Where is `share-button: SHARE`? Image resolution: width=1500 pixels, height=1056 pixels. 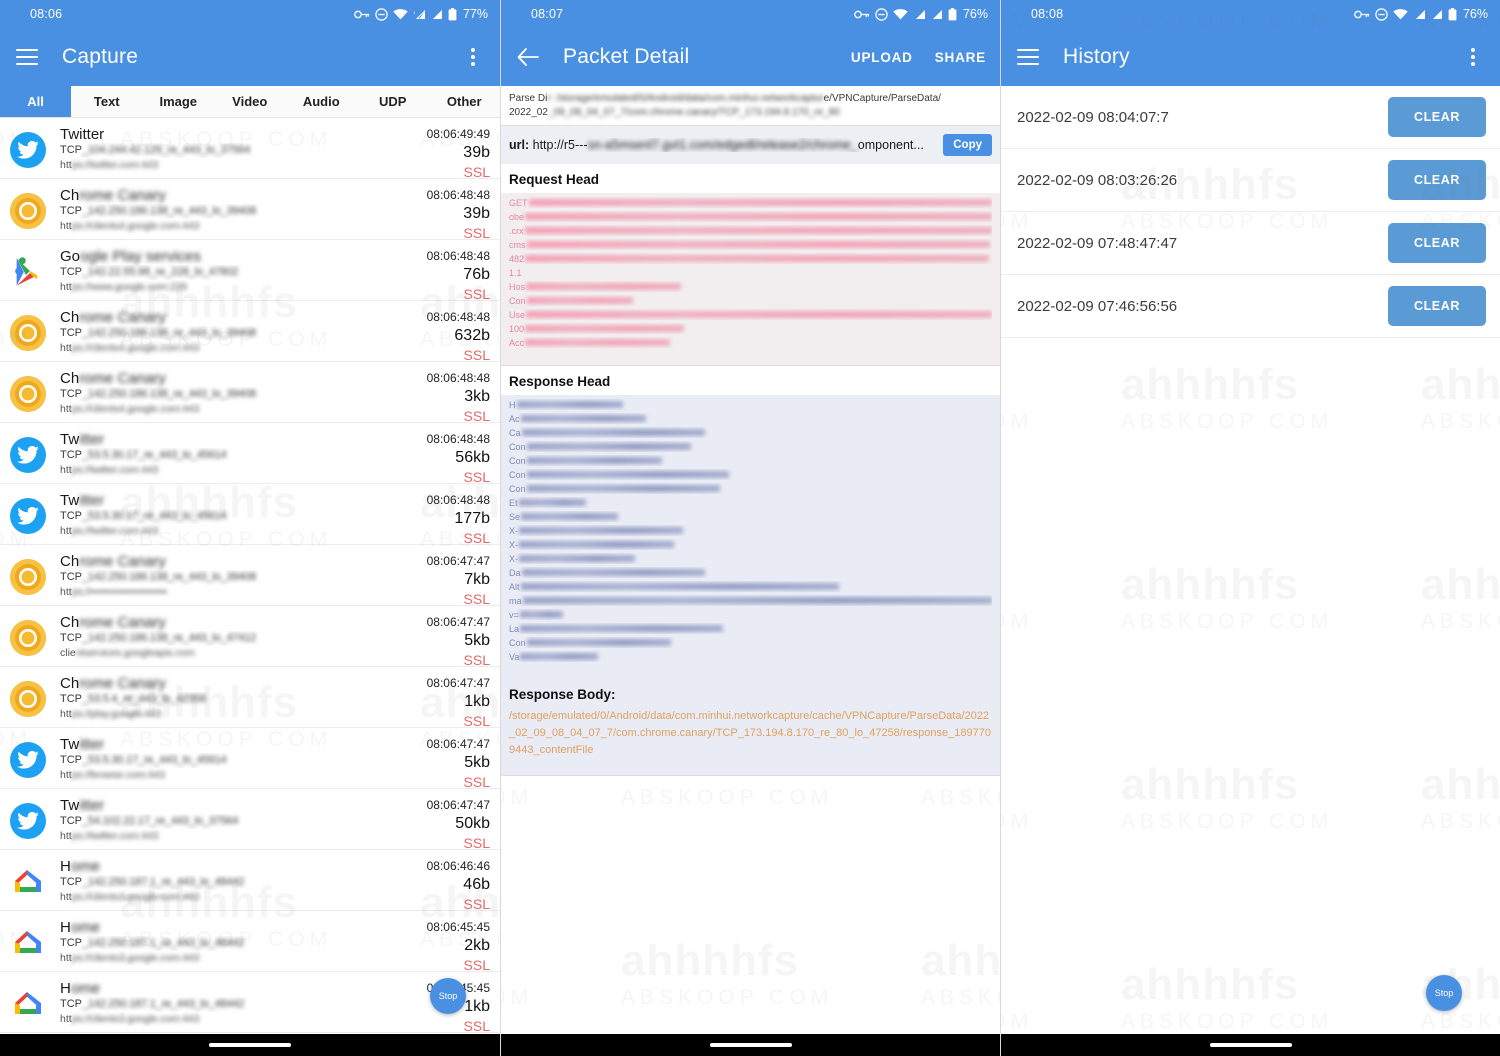
share-button: SHARE is located at coordinates (960, 57).